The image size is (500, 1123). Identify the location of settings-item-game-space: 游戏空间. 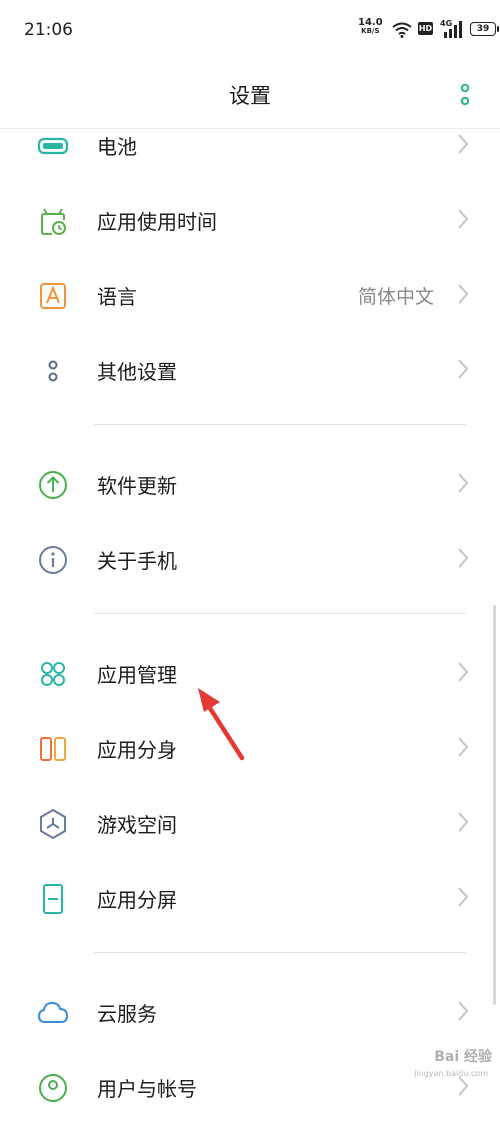
(250, 821).